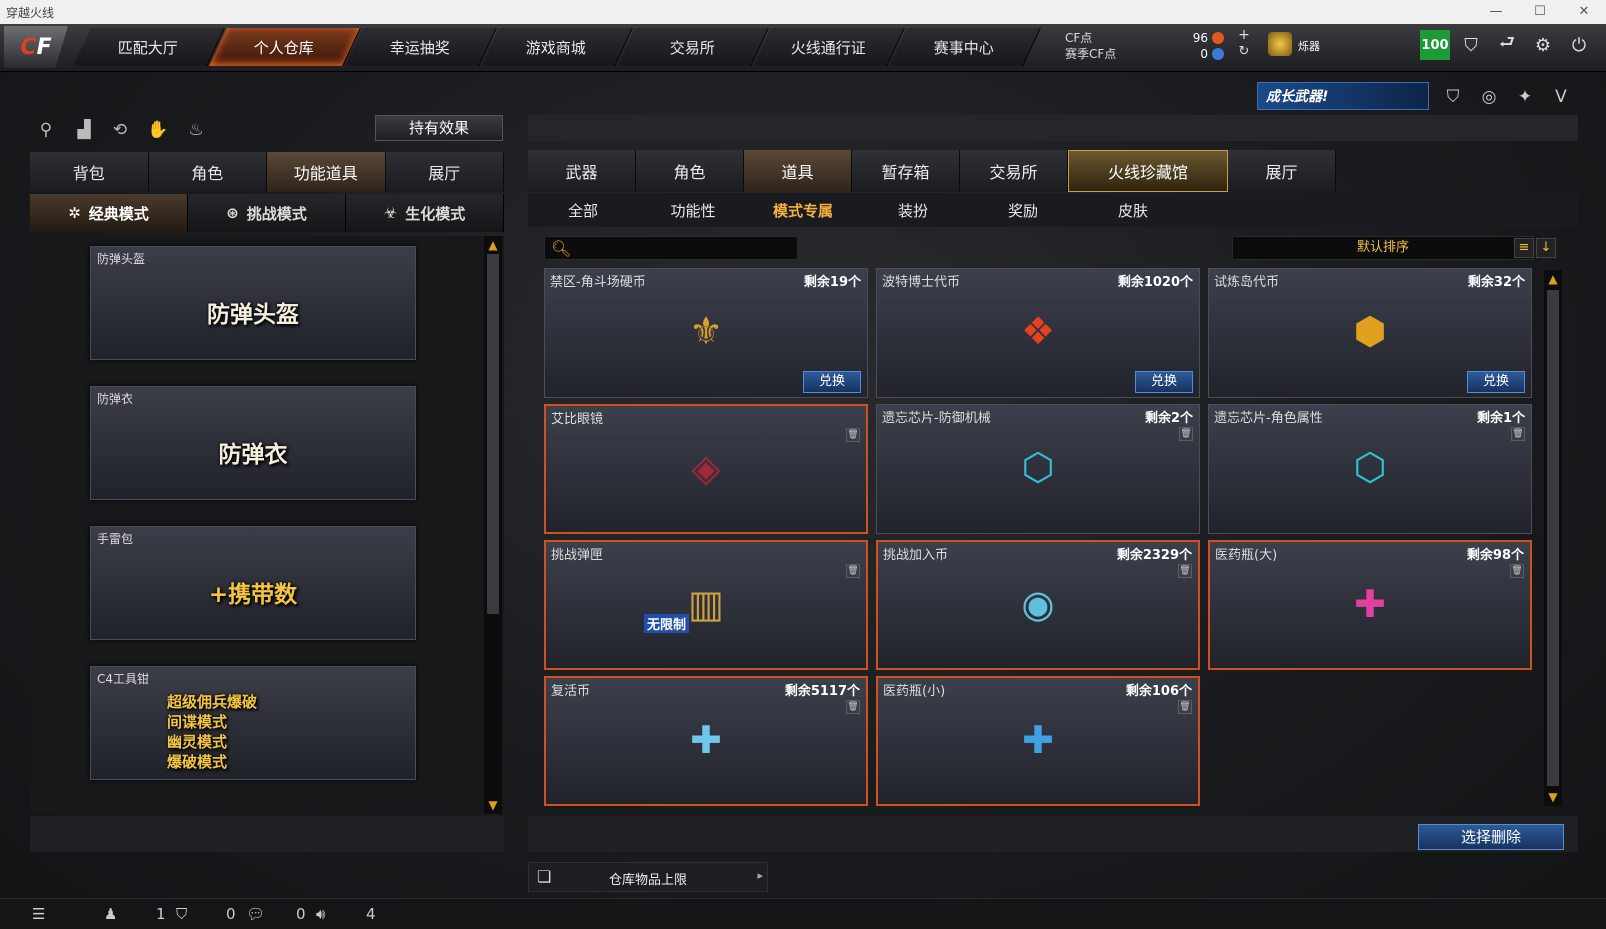 The height and width of the screenshot is (929, 1606). I want to click on subtab-dress: 装扮, so click(913, 210).